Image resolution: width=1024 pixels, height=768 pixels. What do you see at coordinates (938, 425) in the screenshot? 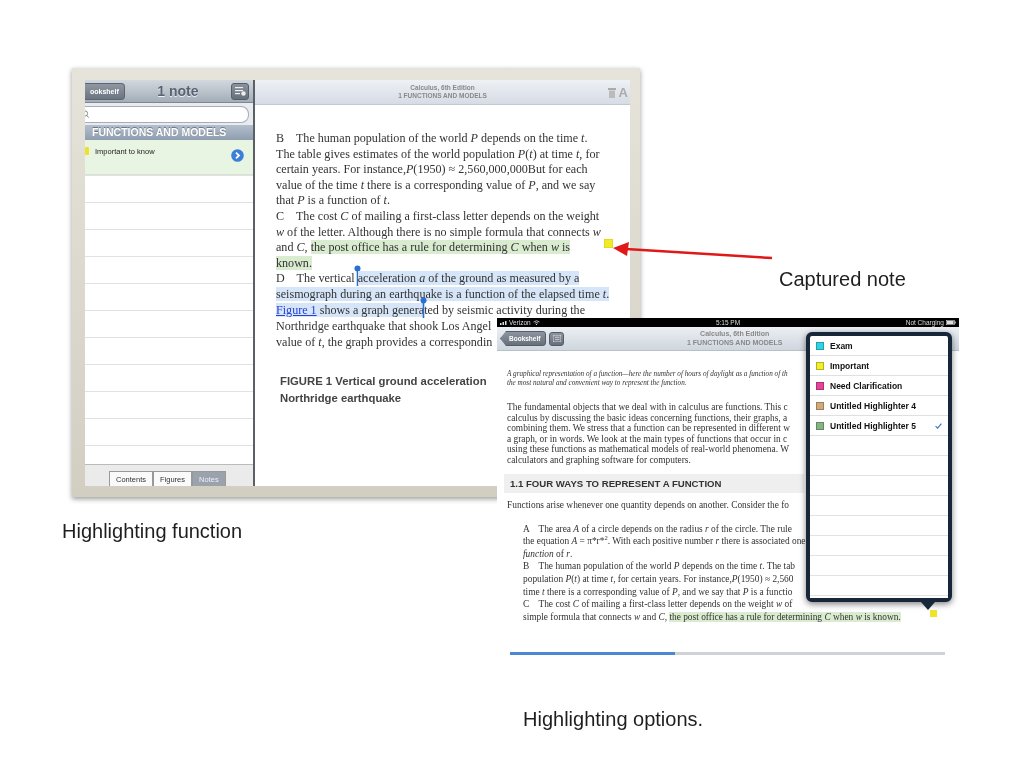
I see `checkmark-icon` at bounding box center [938, 425].